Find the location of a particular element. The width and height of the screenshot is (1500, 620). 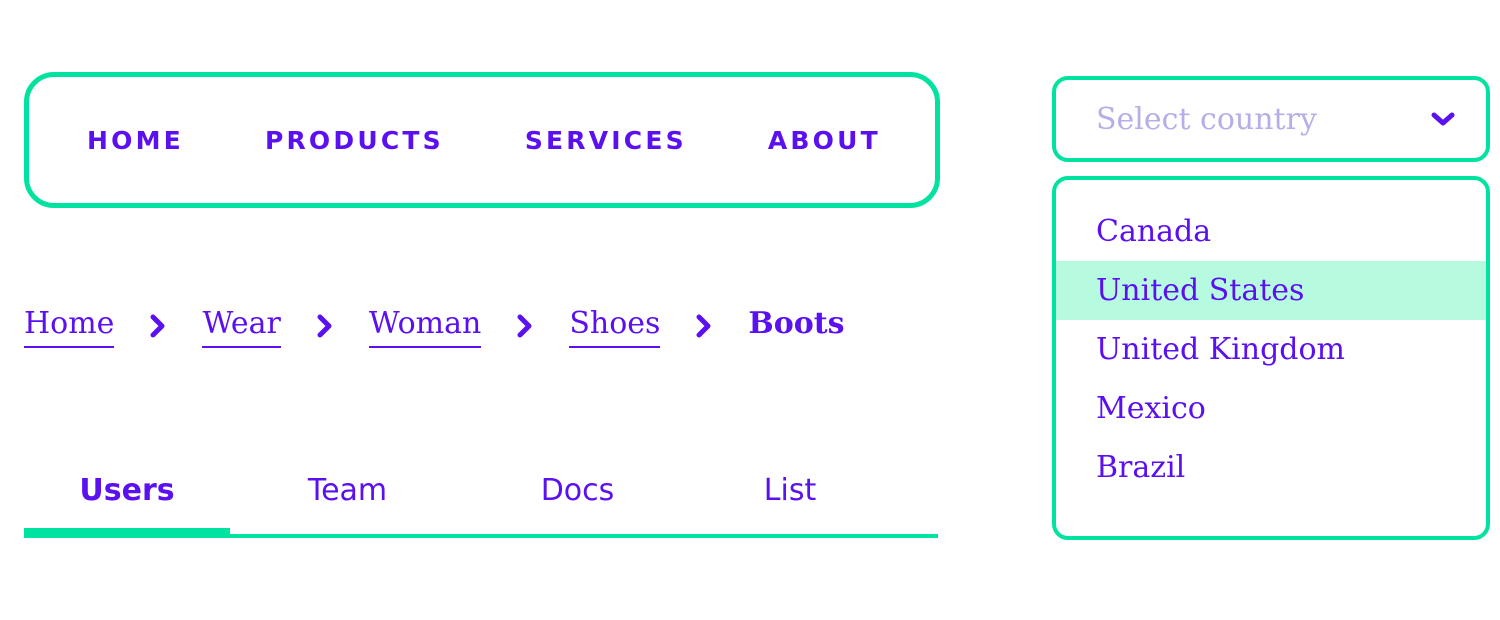

nav-item-products: PRODUCTS is located at coordinates (354, 140).